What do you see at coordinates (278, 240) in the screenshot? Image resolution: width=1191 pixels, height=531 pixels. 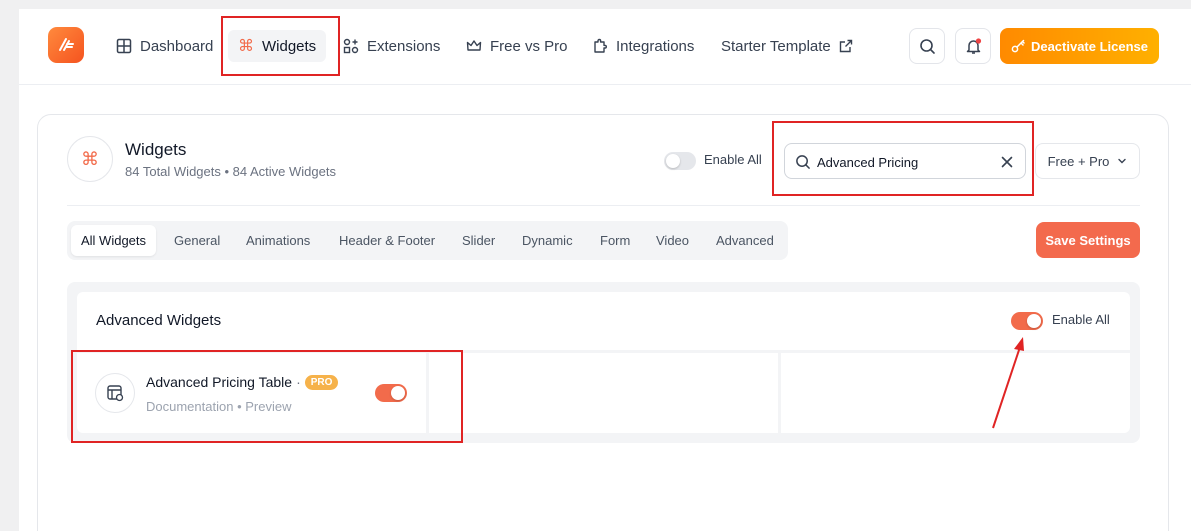 I see `tab-animations: Animations` at bounding box center [278, 240].